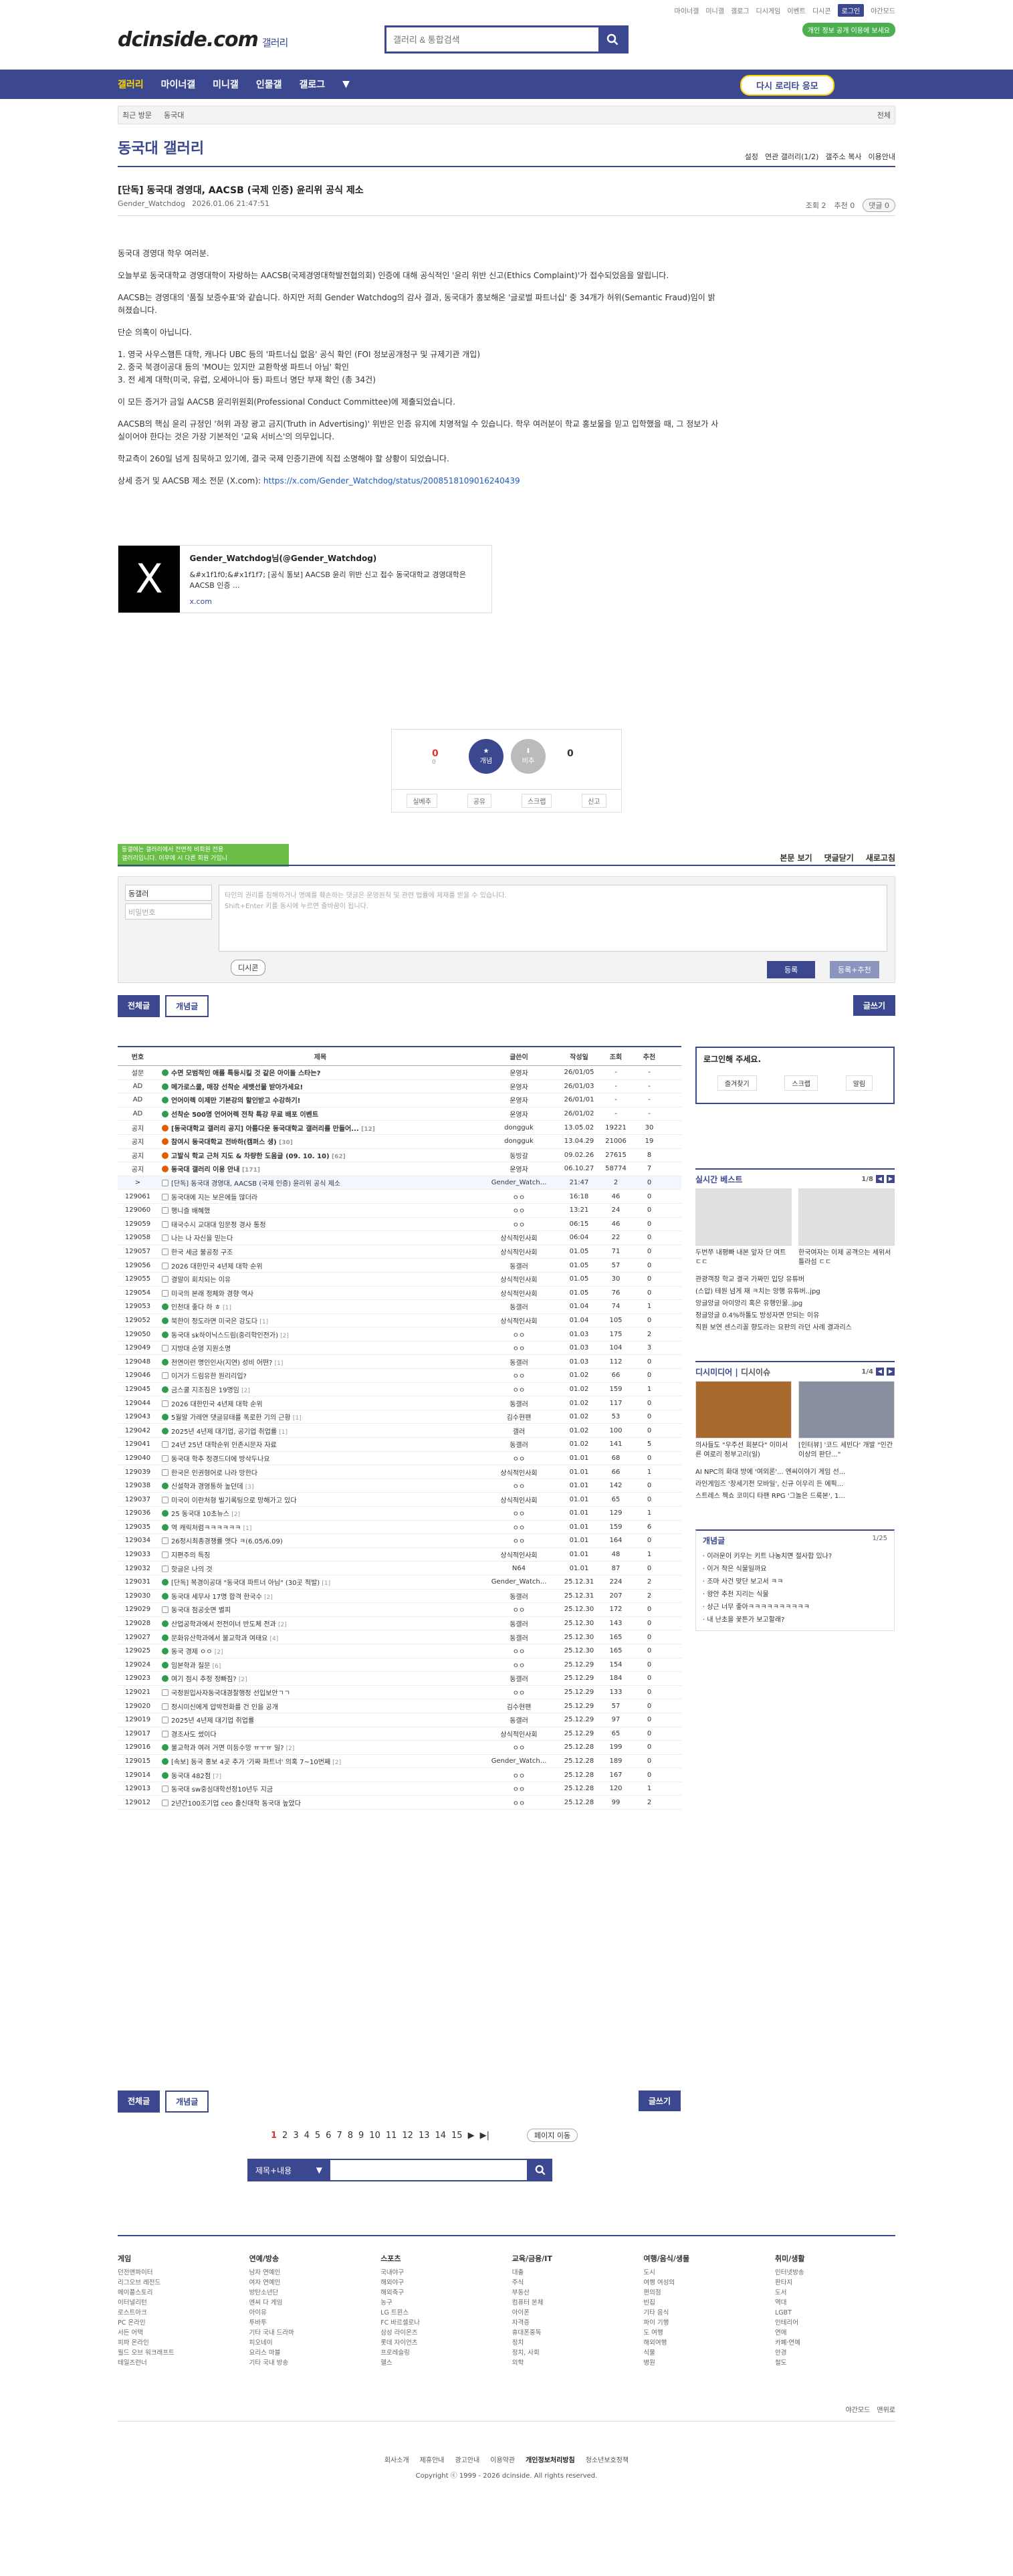 The image size is (1013, 2576). I want to click on row-title: 동국대 세무사 17명 합격 한국수 [2], so click(318, 1596).